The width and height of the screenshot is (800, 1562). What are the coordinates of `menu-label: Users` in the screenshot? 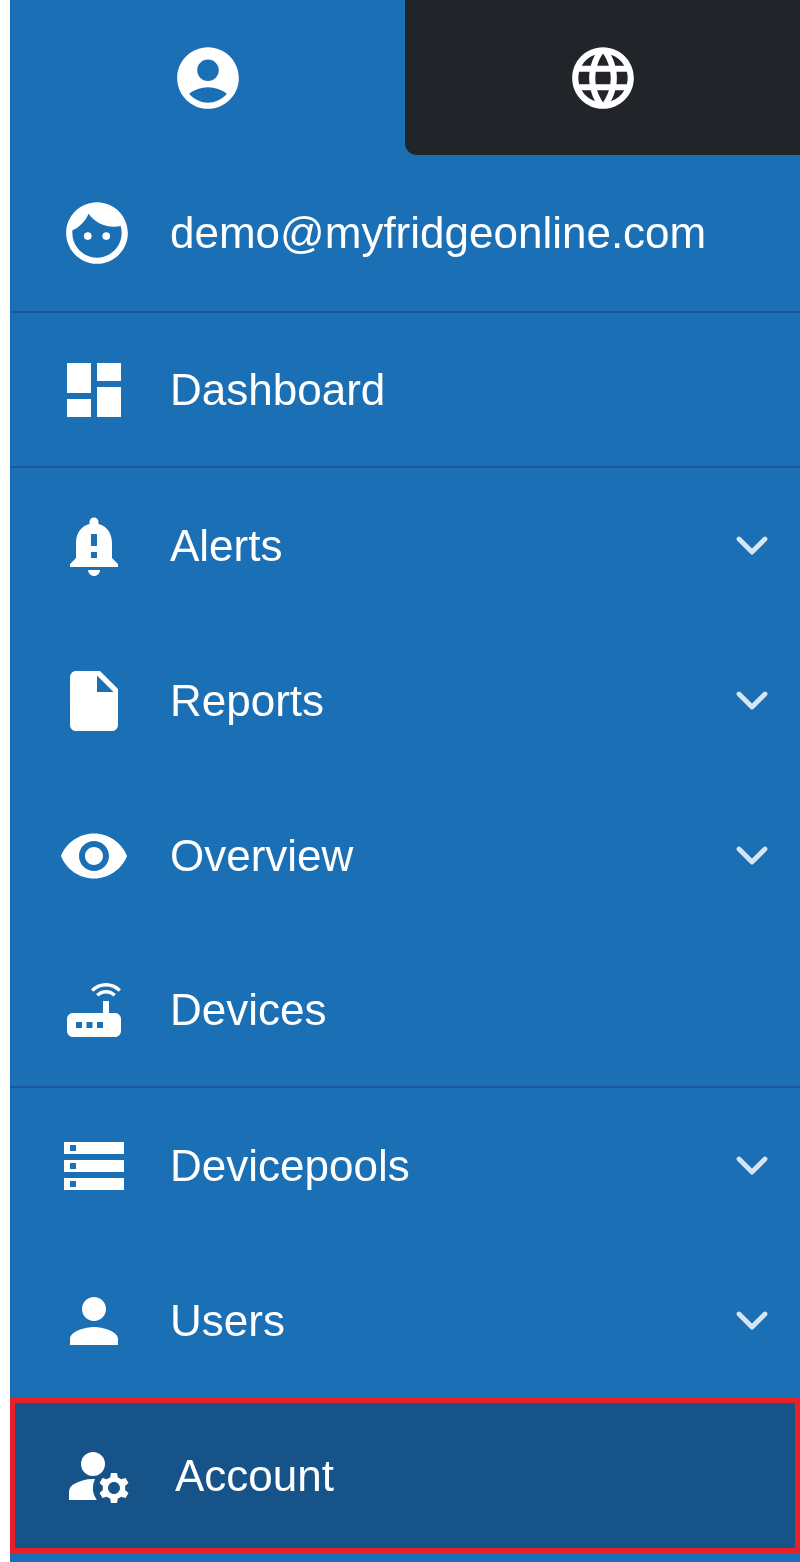 It's located at (228, 1320).